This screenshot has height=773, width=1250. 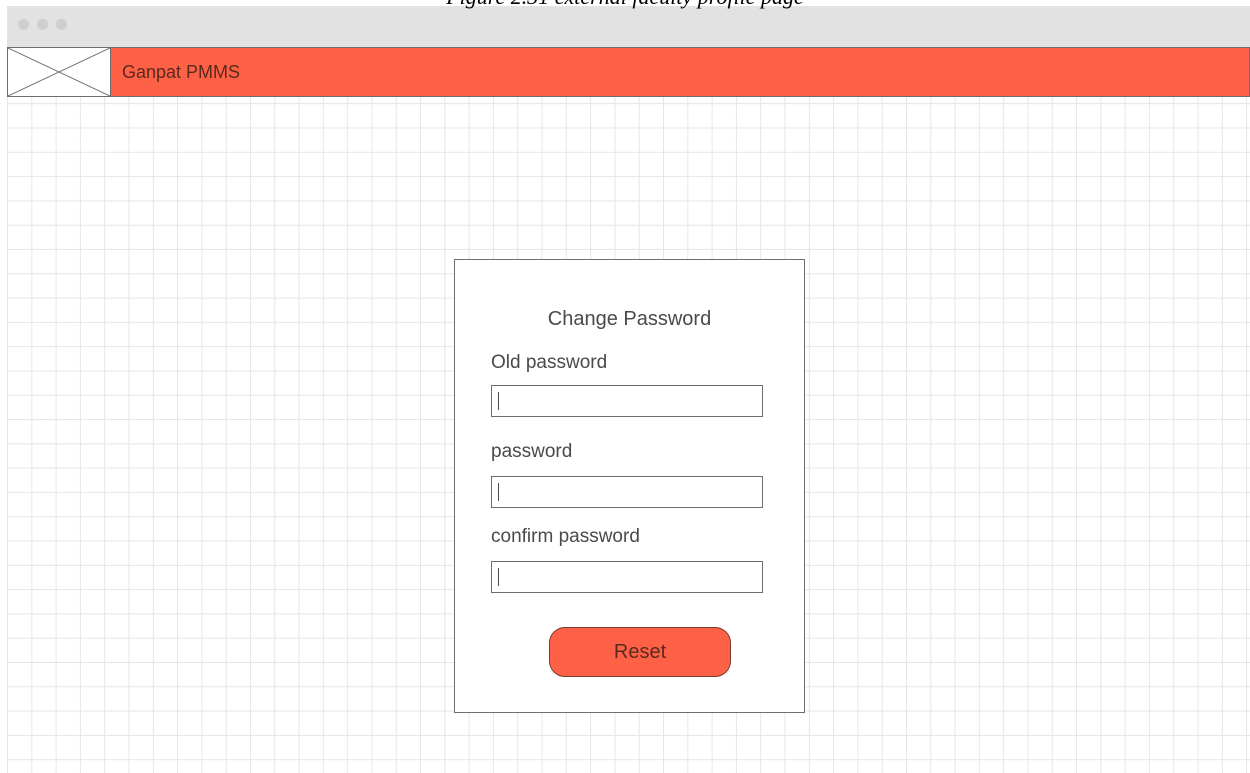 What do you see at coordinates (59, 72) in the screenshot?
I see `image-placeholder-icon` at bounding box center [59, 72].